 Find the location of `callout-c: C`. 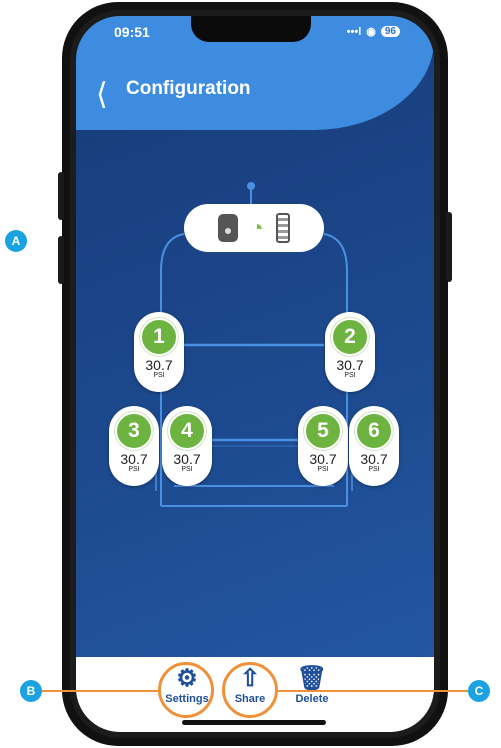

callout-c: C is located at coordinates (479, 691).